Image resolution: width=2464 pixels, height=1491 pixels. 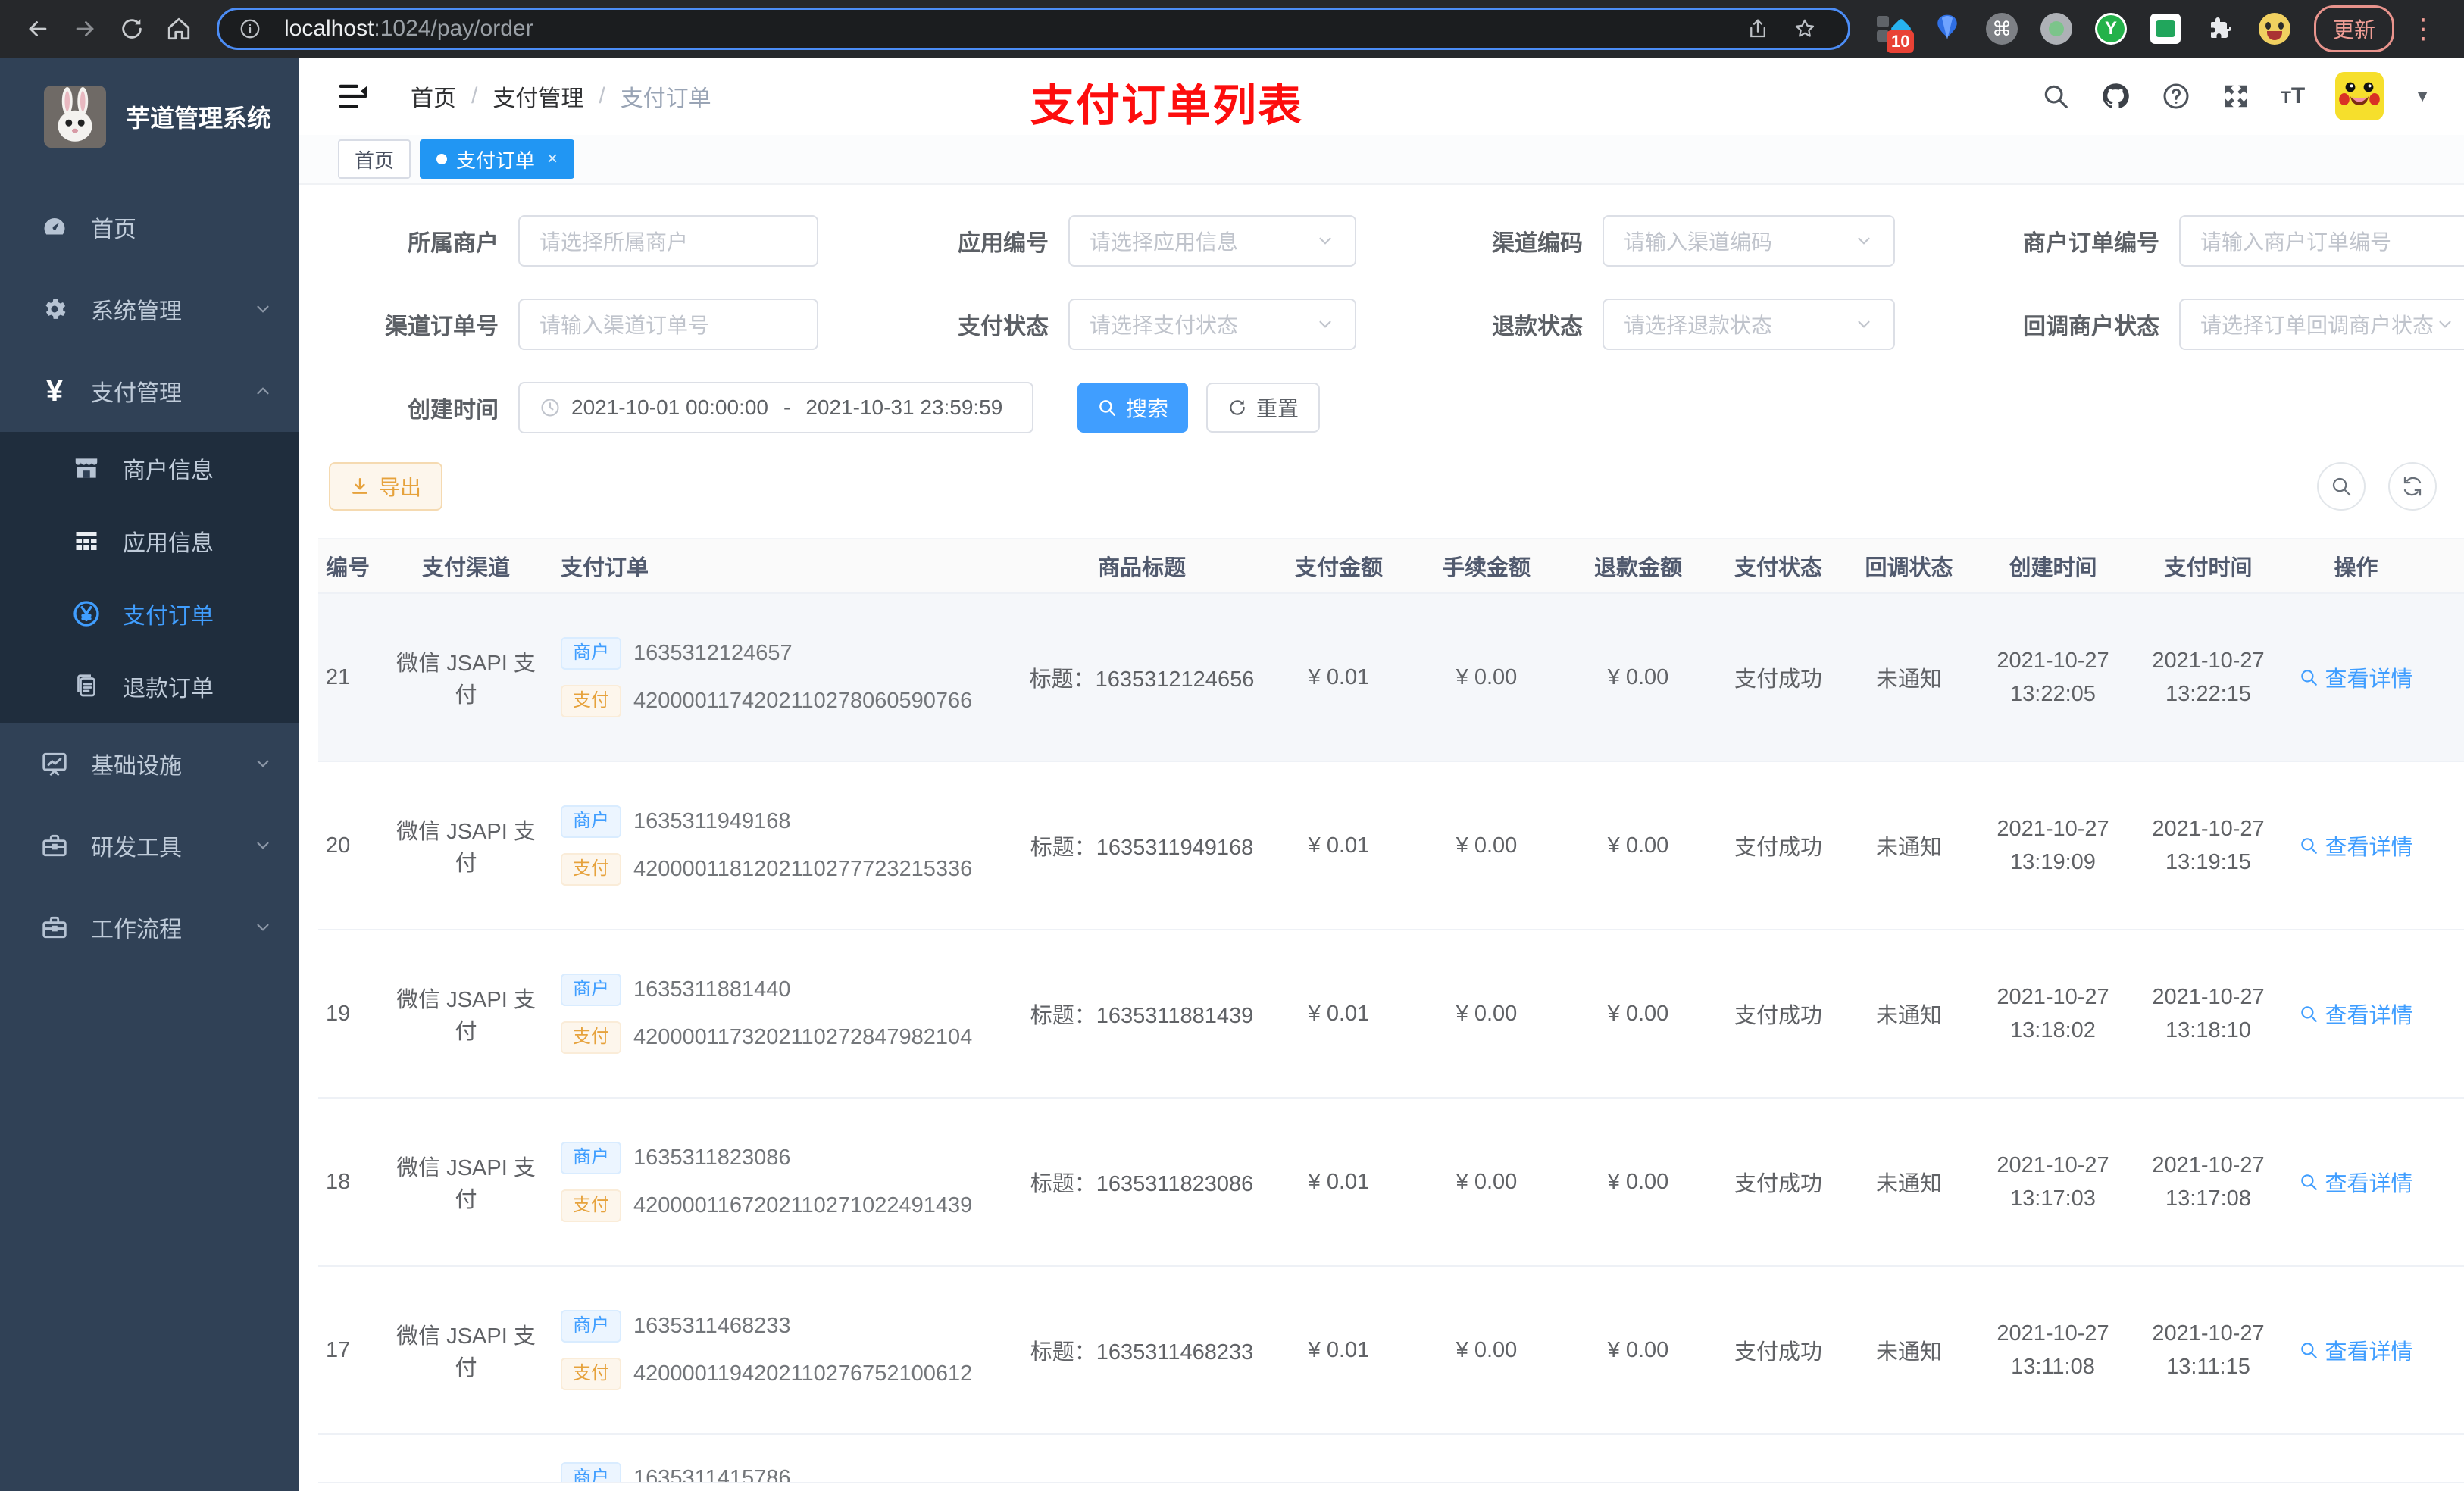 What do you see at coordinates (85, 28) in the screenshot?
I see `browser-forward-button` at bounding box center [85, 28].